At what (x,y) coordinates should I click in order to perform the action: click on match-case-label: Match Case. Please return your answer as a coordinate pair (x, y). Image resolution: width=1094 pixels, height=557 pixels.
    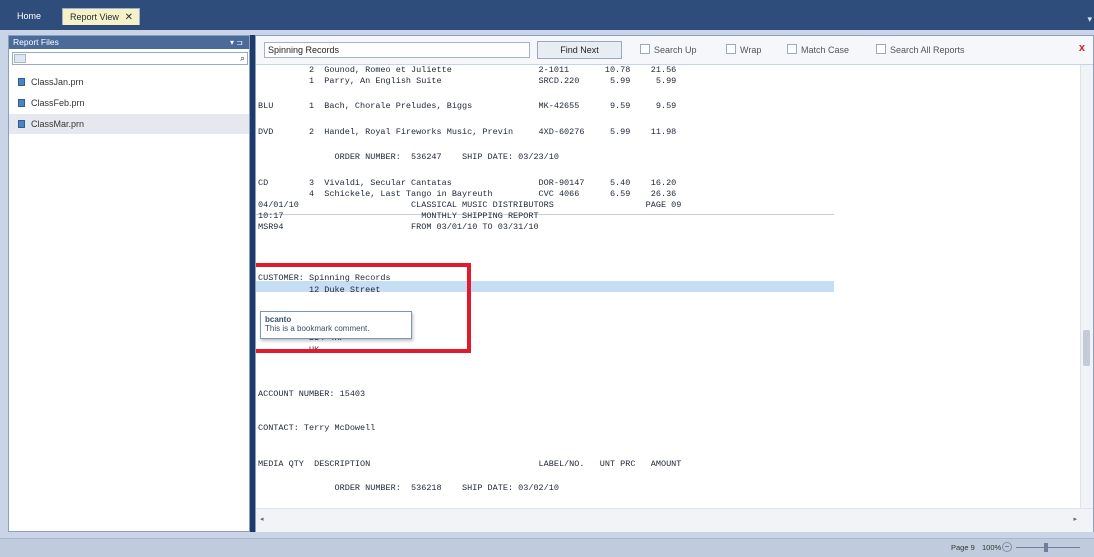
    Looking at the image, I should click on (825, 50).